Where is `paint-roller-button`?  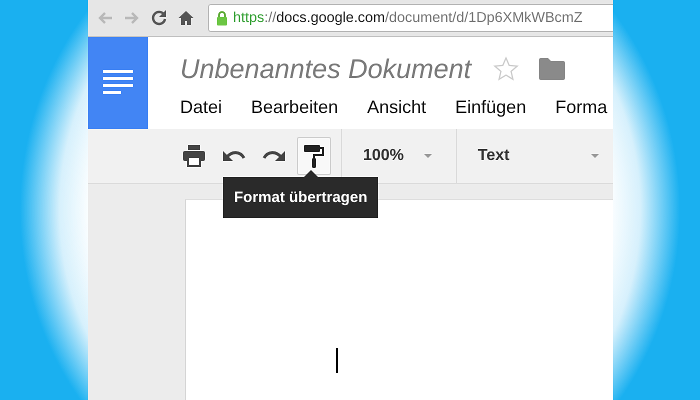 paint-roller-button is located at coordinates (314, 156).